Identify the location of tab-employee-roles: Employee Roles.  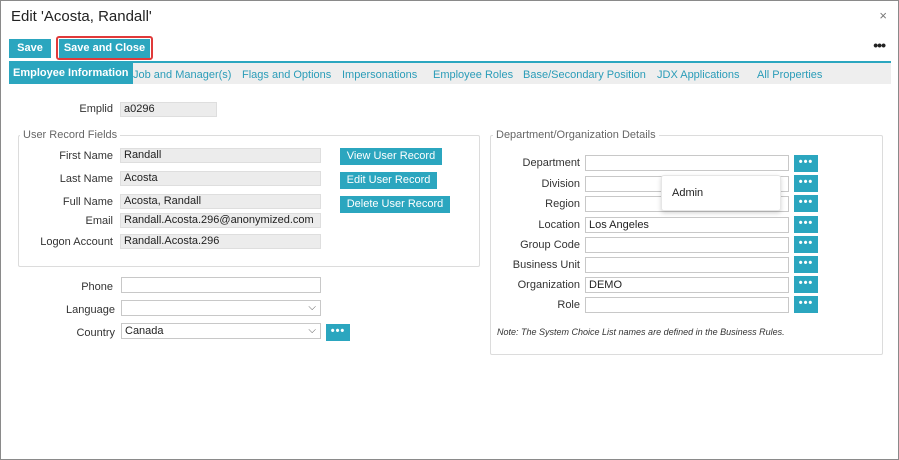
(473, 75).